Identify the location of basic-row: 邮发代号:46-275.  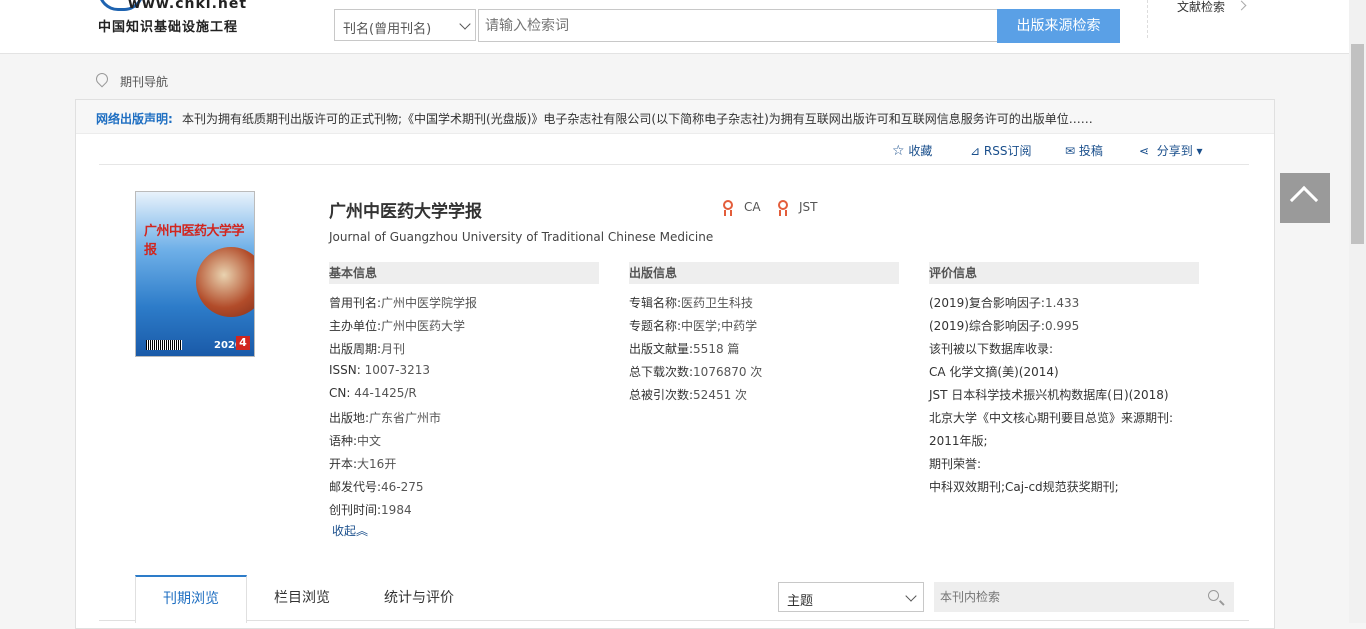
(376, 486).